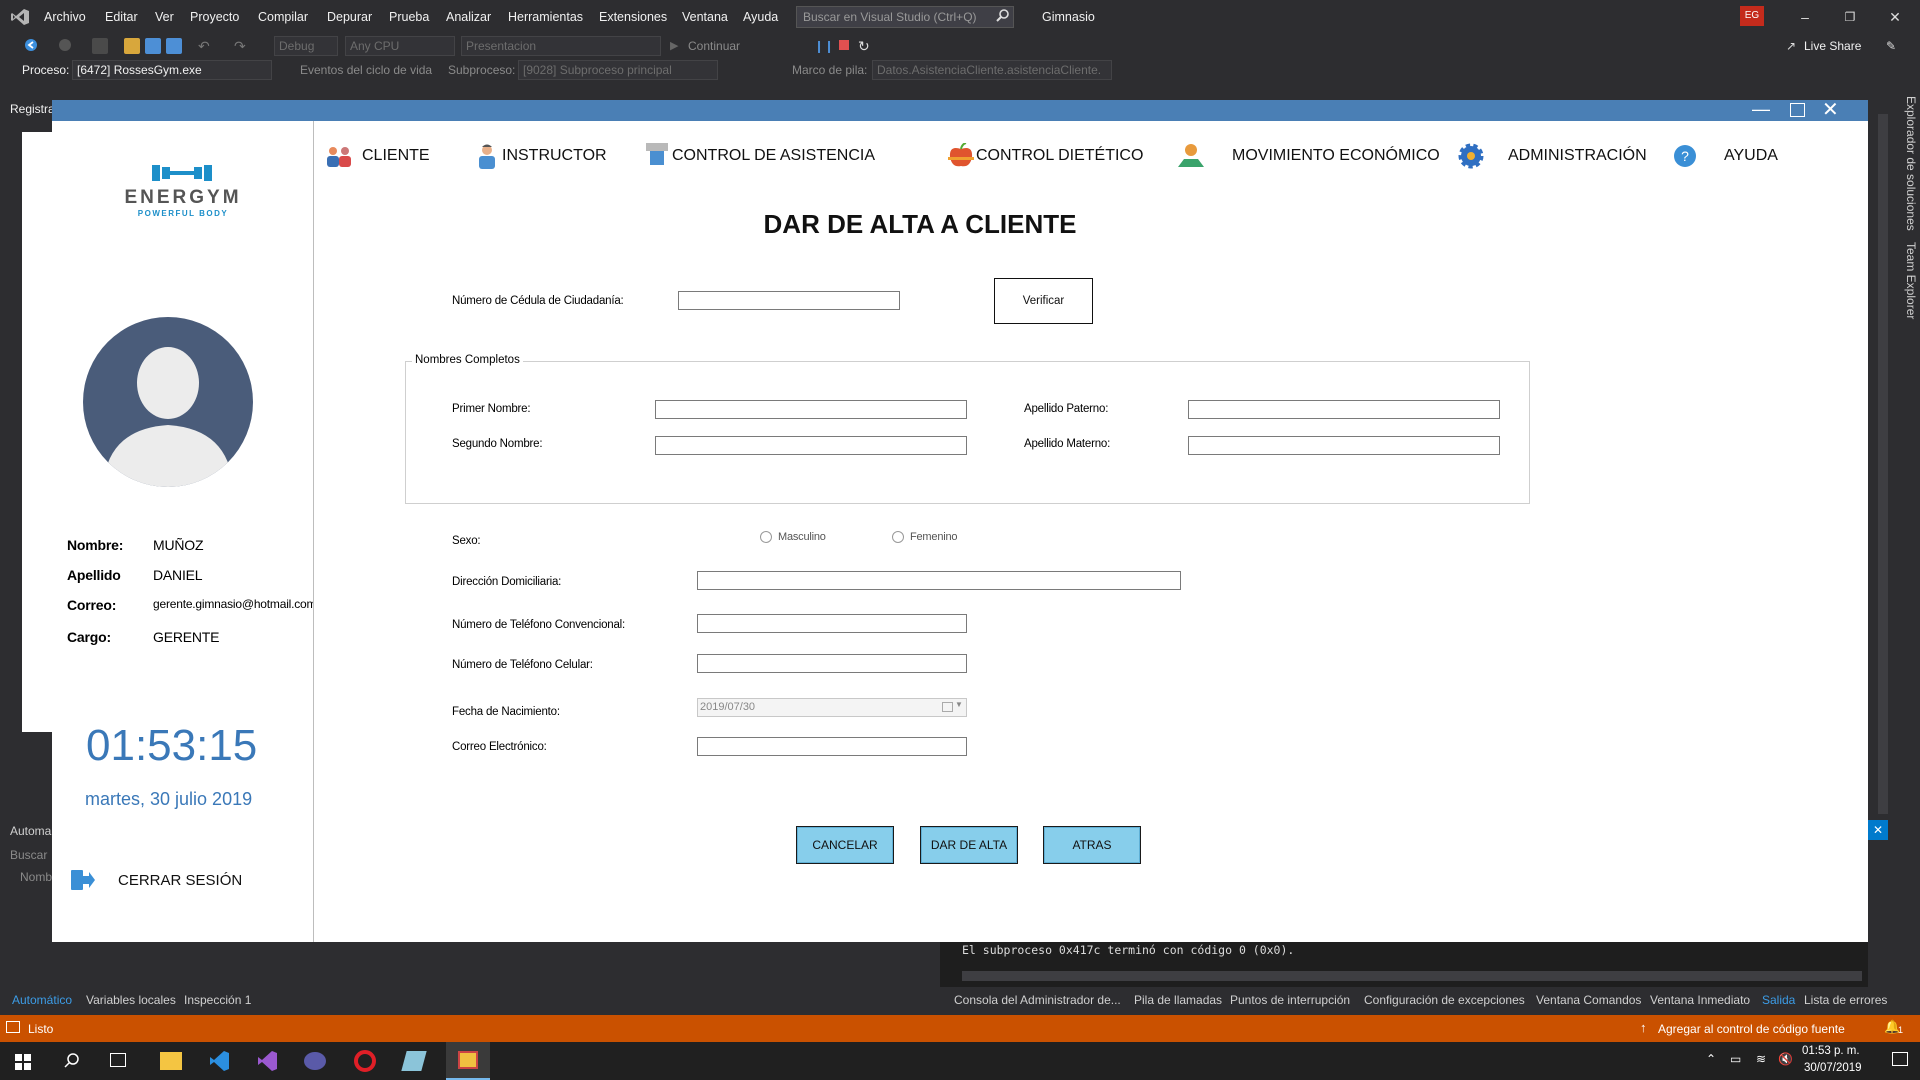 The image size is (1920, 1080). Describe the element at coordinates (72, 1060) in the screenshot. I see `taskbar-search-icon` at that location.